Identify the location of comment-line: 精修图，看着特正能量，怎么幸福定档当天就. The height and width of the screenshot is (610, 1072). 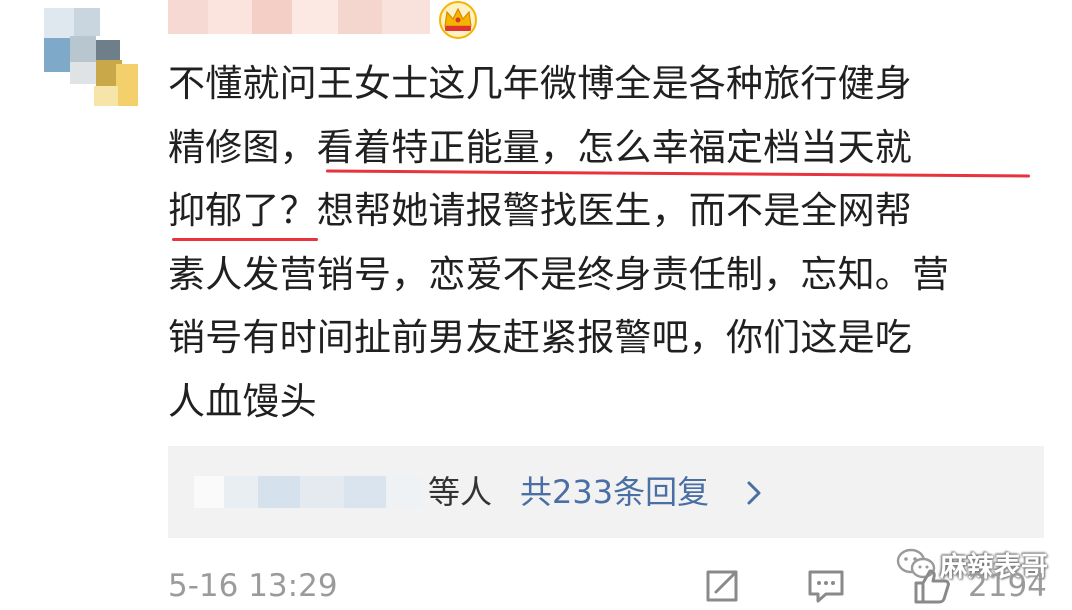
(540, 147).